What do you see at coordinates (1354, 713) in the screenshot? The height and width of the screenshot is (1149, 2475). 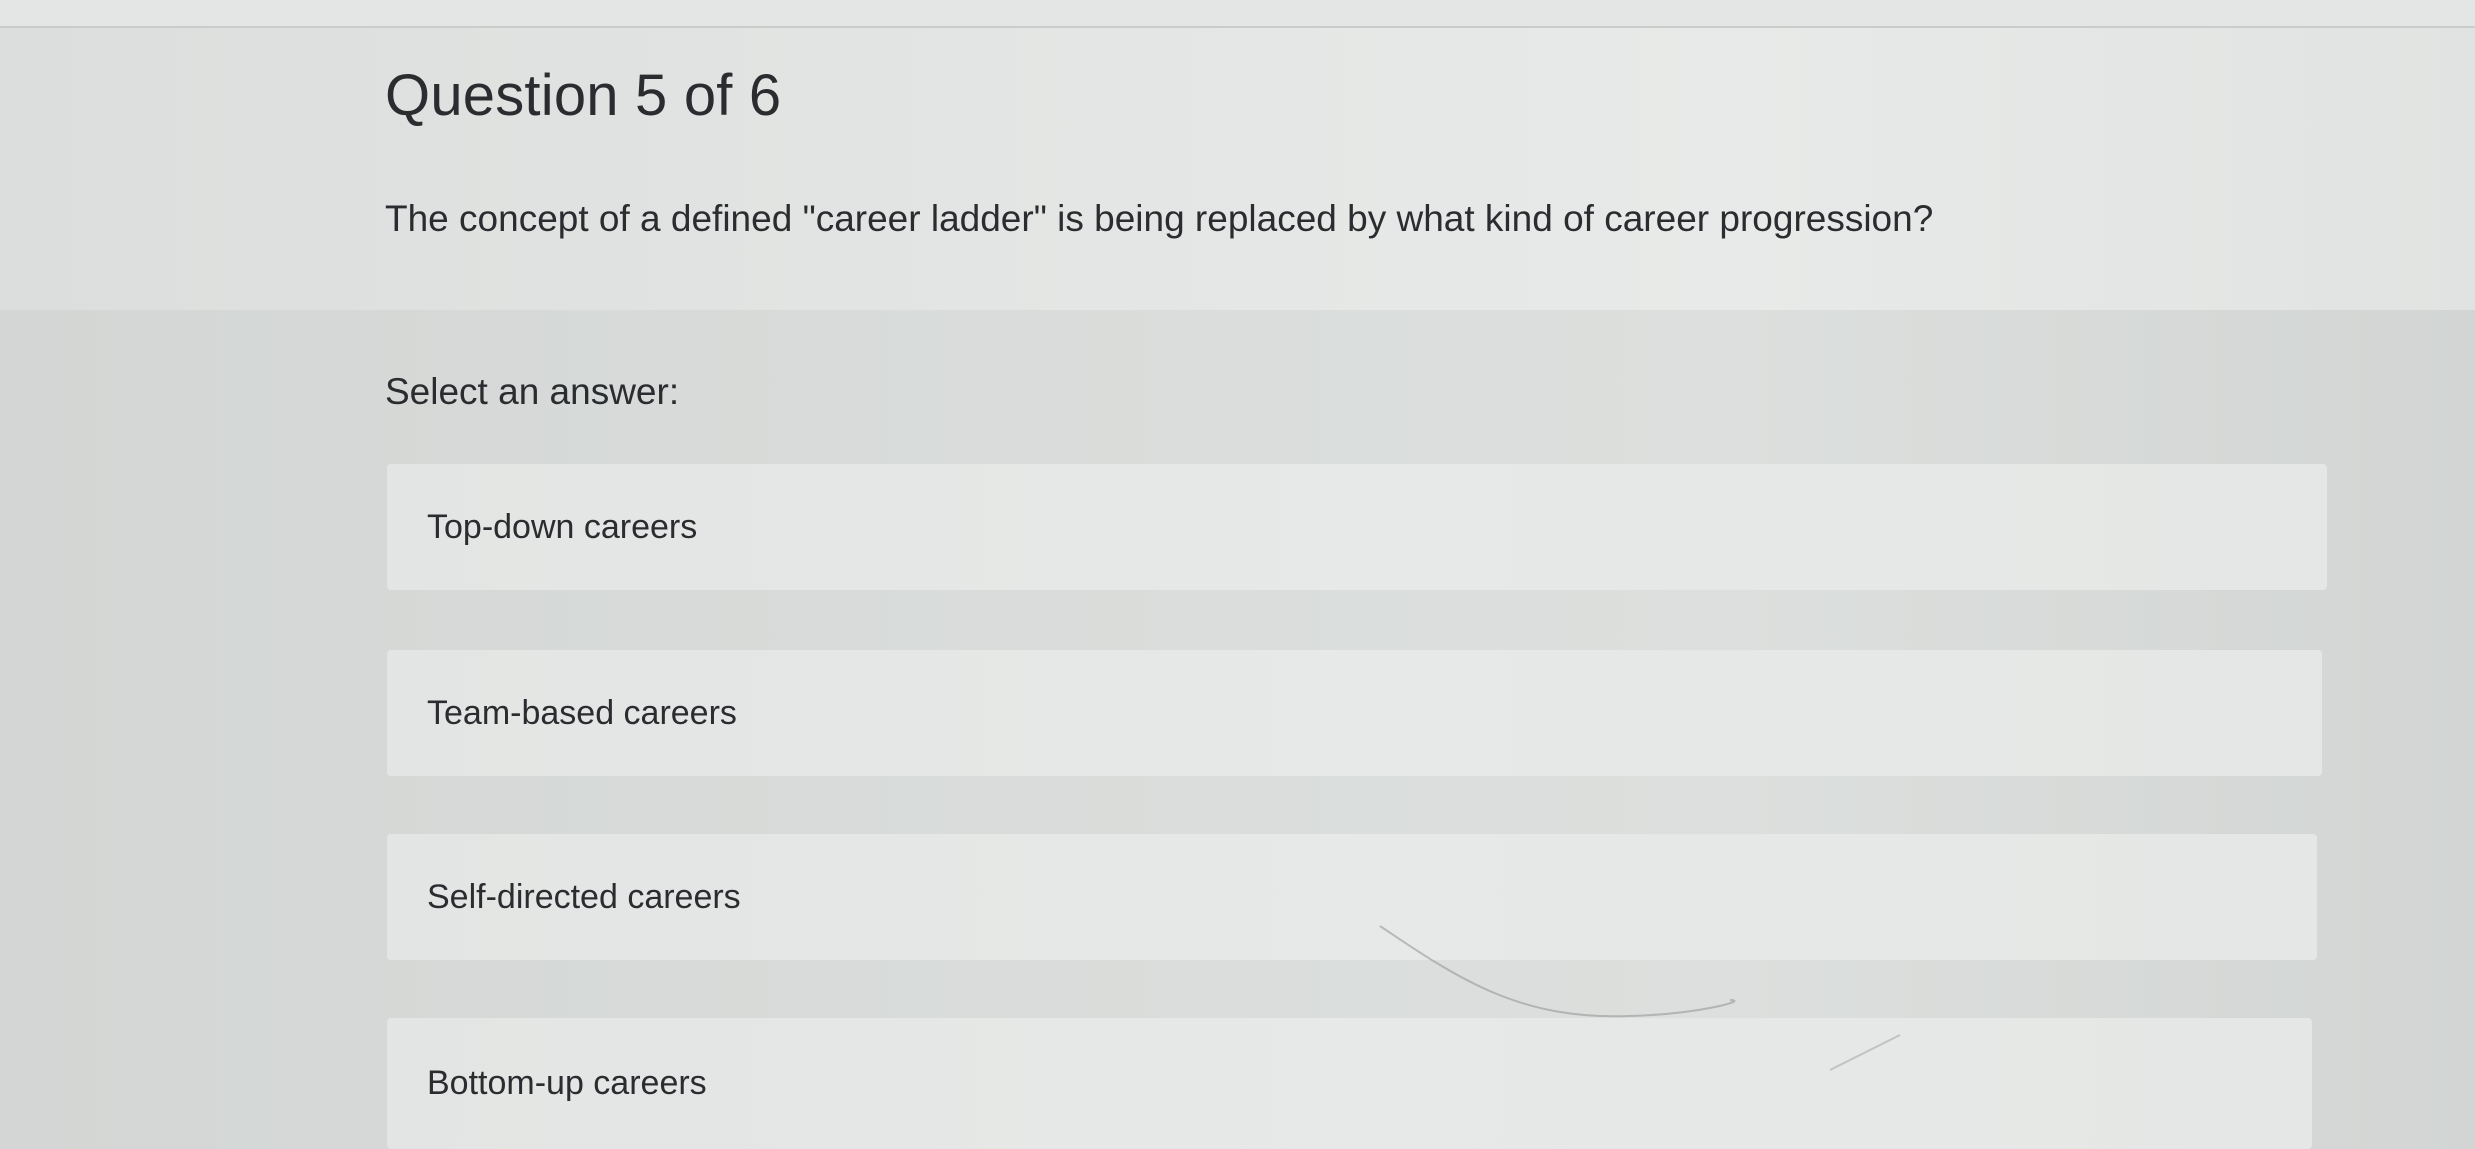 I see `answer-option-team-based: Team-based careers` at bounding box center [1354, 713].